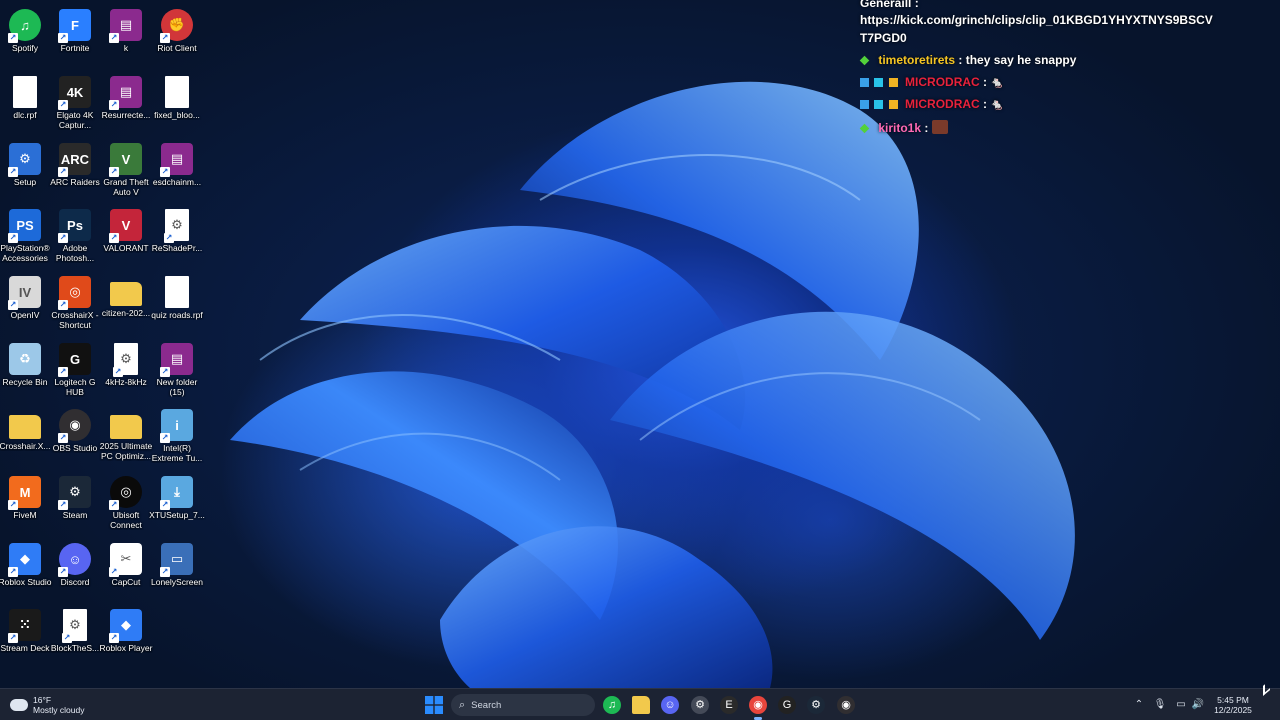  What do you see at coordinates (177, 571) in the screenshot?
I see `desktop-icon: ▭LonelyScreen` at bounding box center [177, 571].